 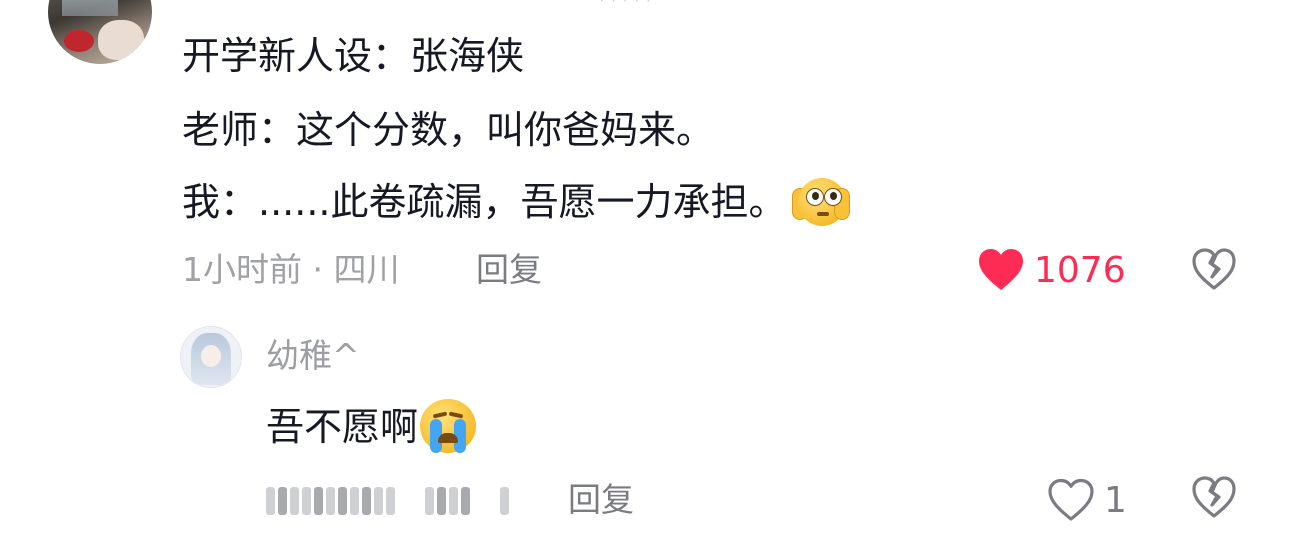 I want to click on loudly-crying-face-emoji, so click(x=448, y=425).